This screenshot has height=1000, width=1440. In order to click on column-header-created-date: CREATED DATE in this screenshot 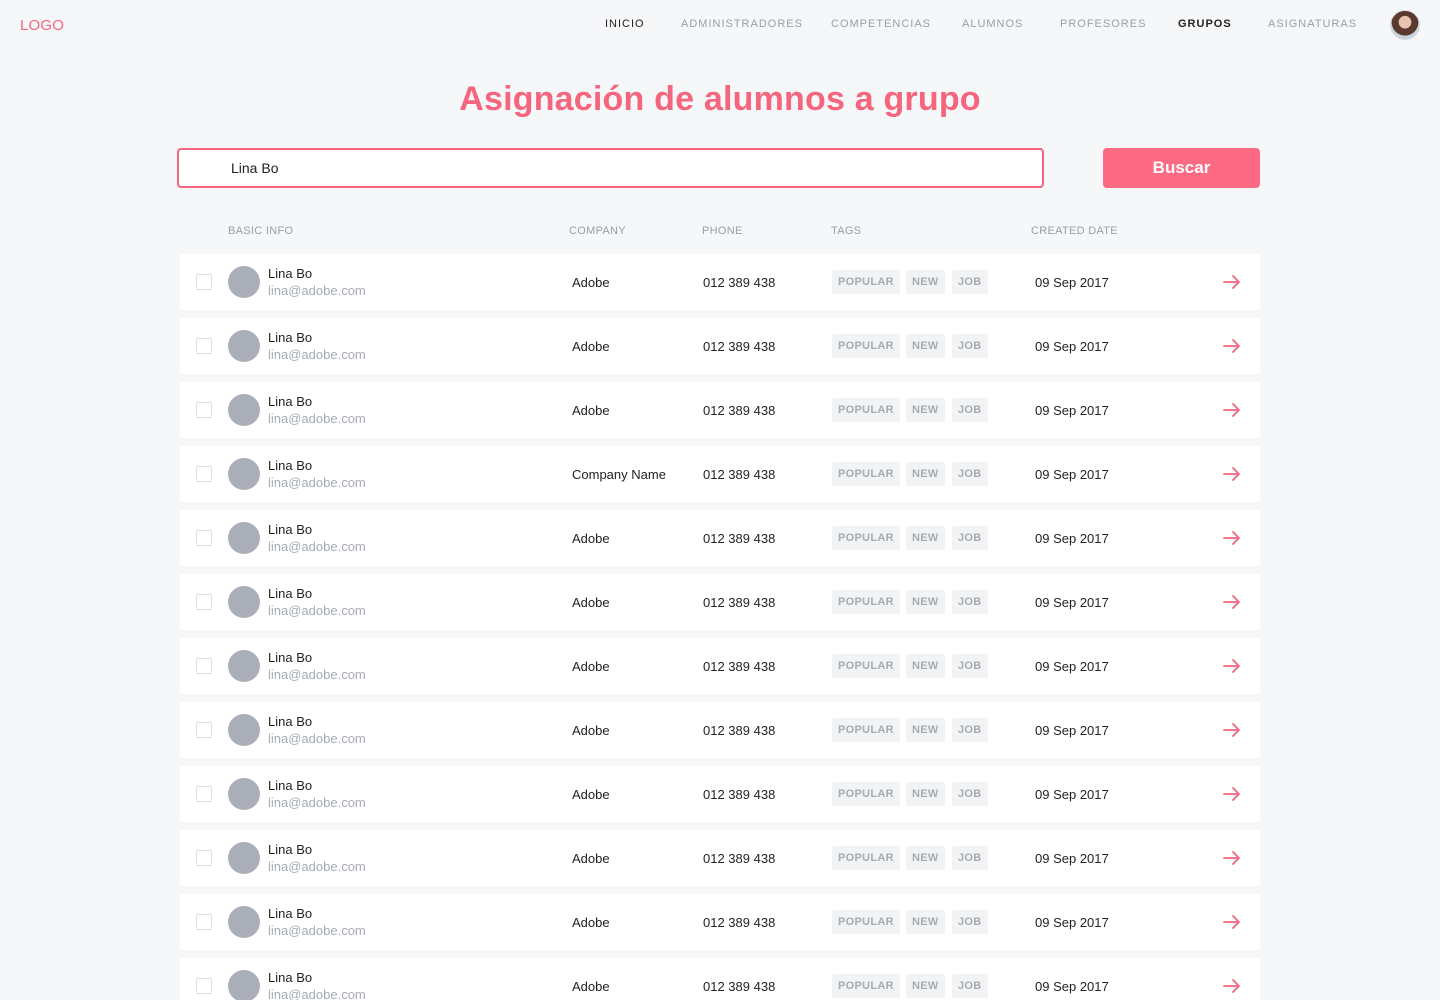, I will do `click(1074, 231)`.